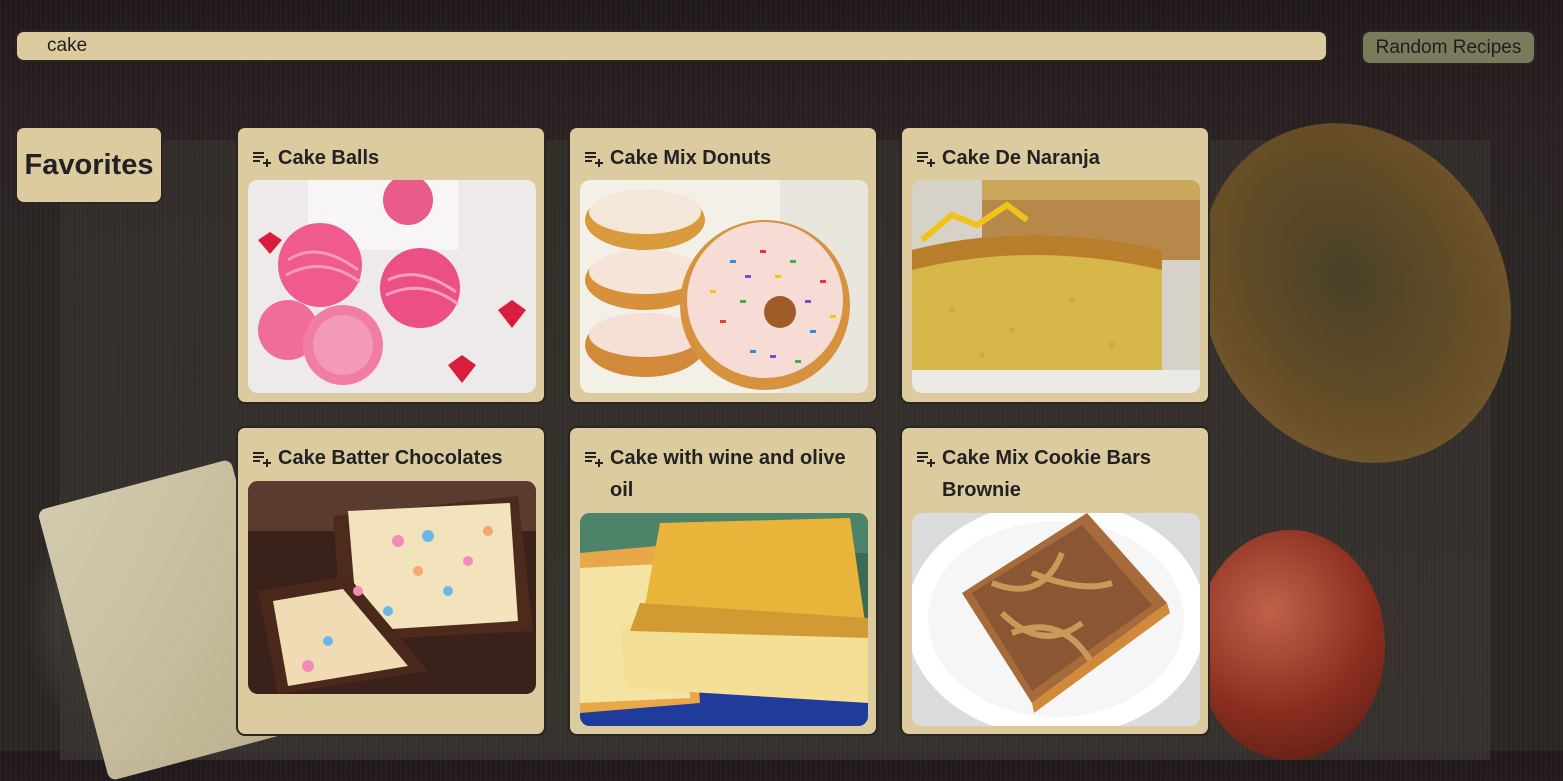 The height and width of the screenshot is (781, 1563). I want to click on recipe-card-header: Cake Batter Chocolates, so click(392, 458).